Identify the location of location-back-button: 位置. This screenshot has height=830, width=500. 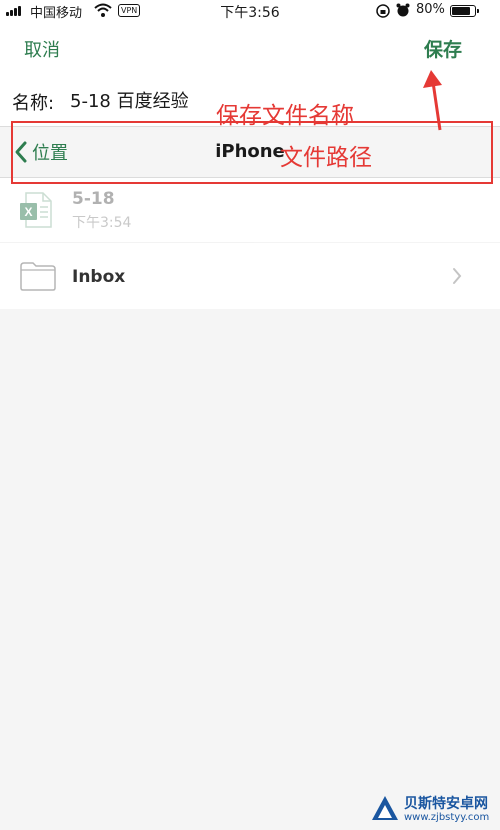
(41, 152).